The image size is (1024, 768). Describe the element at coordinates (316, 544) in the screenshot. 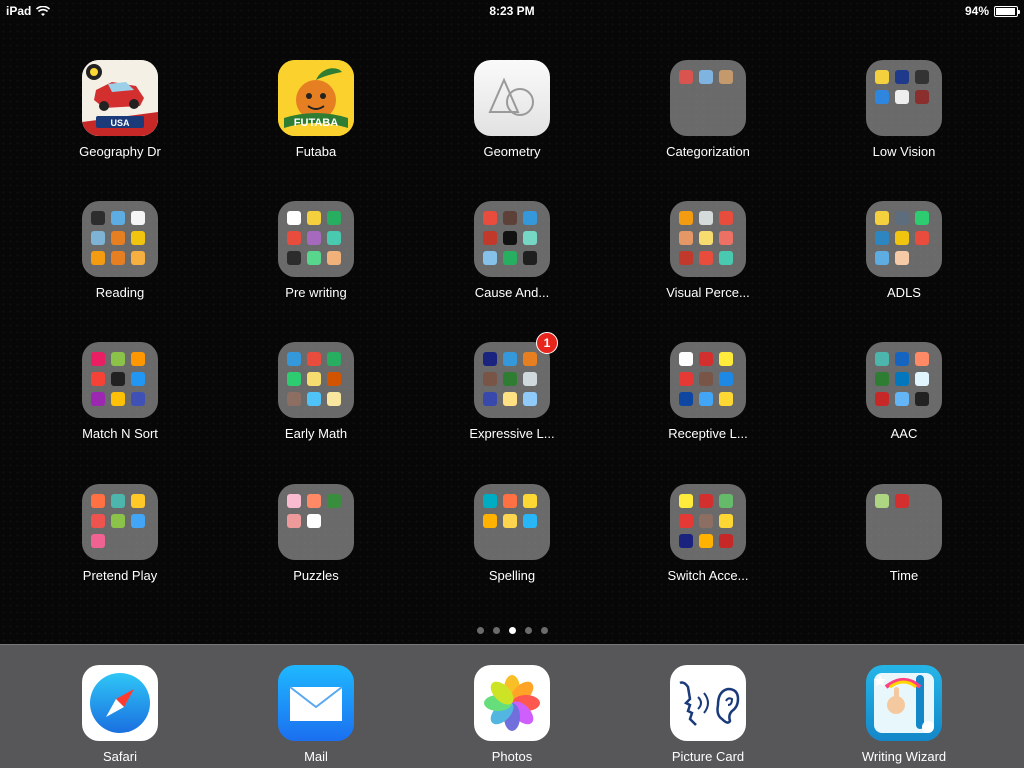

I see `folder-puzzles: Puzzles` at that location.